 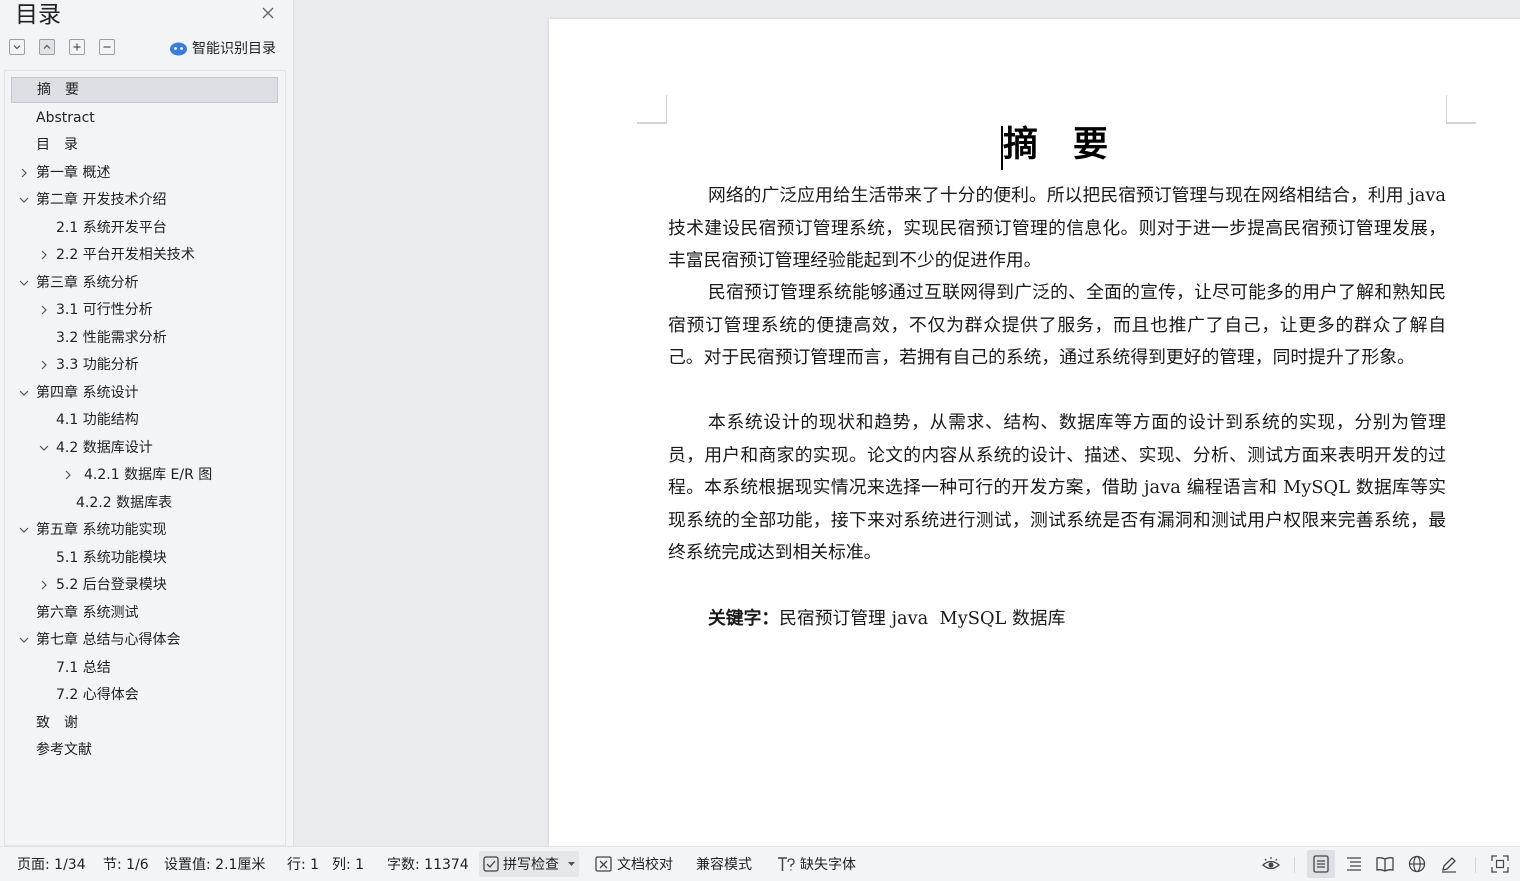 I want to click on outline-view-icon, so click(x=1354, y=864).